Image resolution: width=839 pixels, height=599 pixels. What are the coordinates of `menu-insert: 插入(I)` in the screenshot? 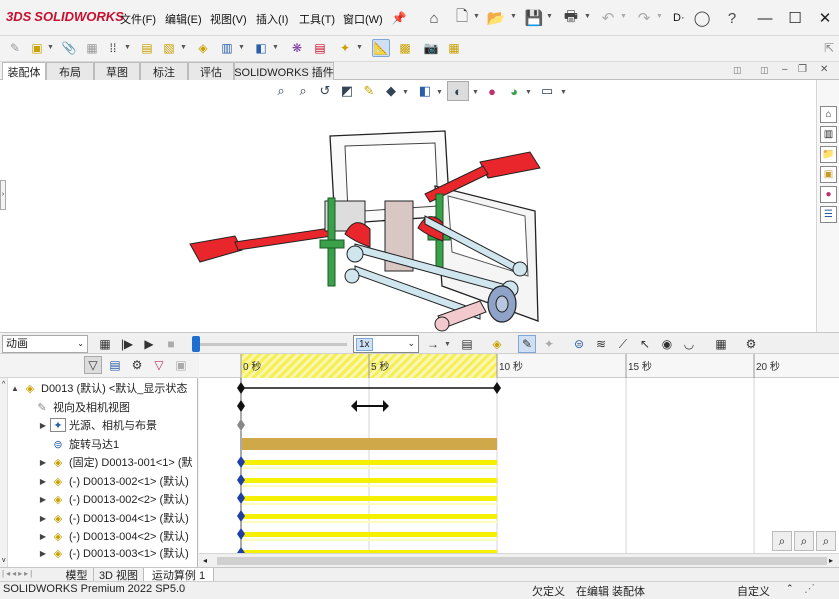 It's located at (272, 19).